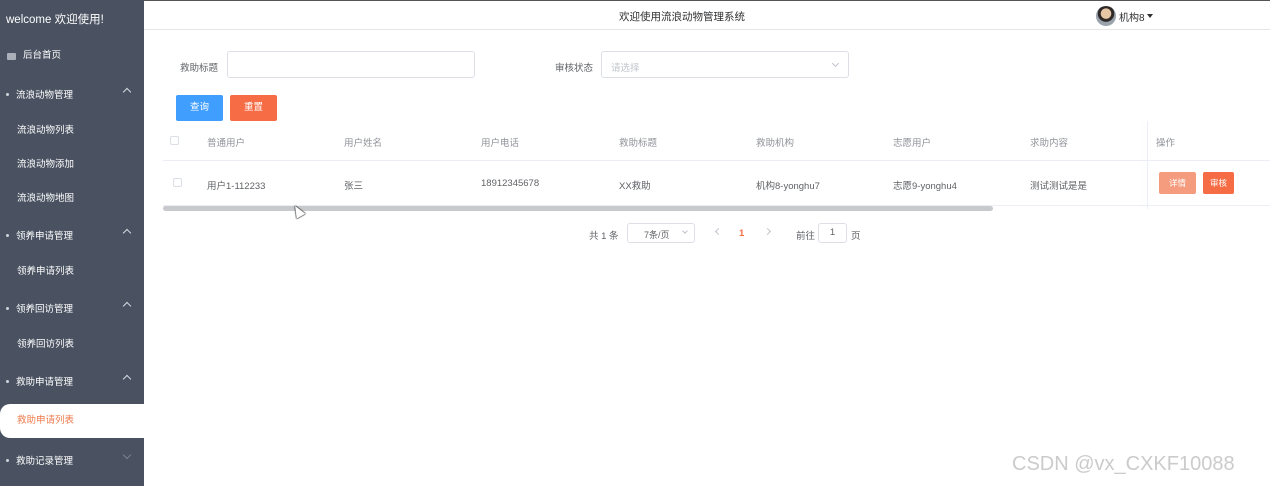 The height and width of the screenshot is (486, 1270). I want to click on current-page: 1, so click(741, 233).